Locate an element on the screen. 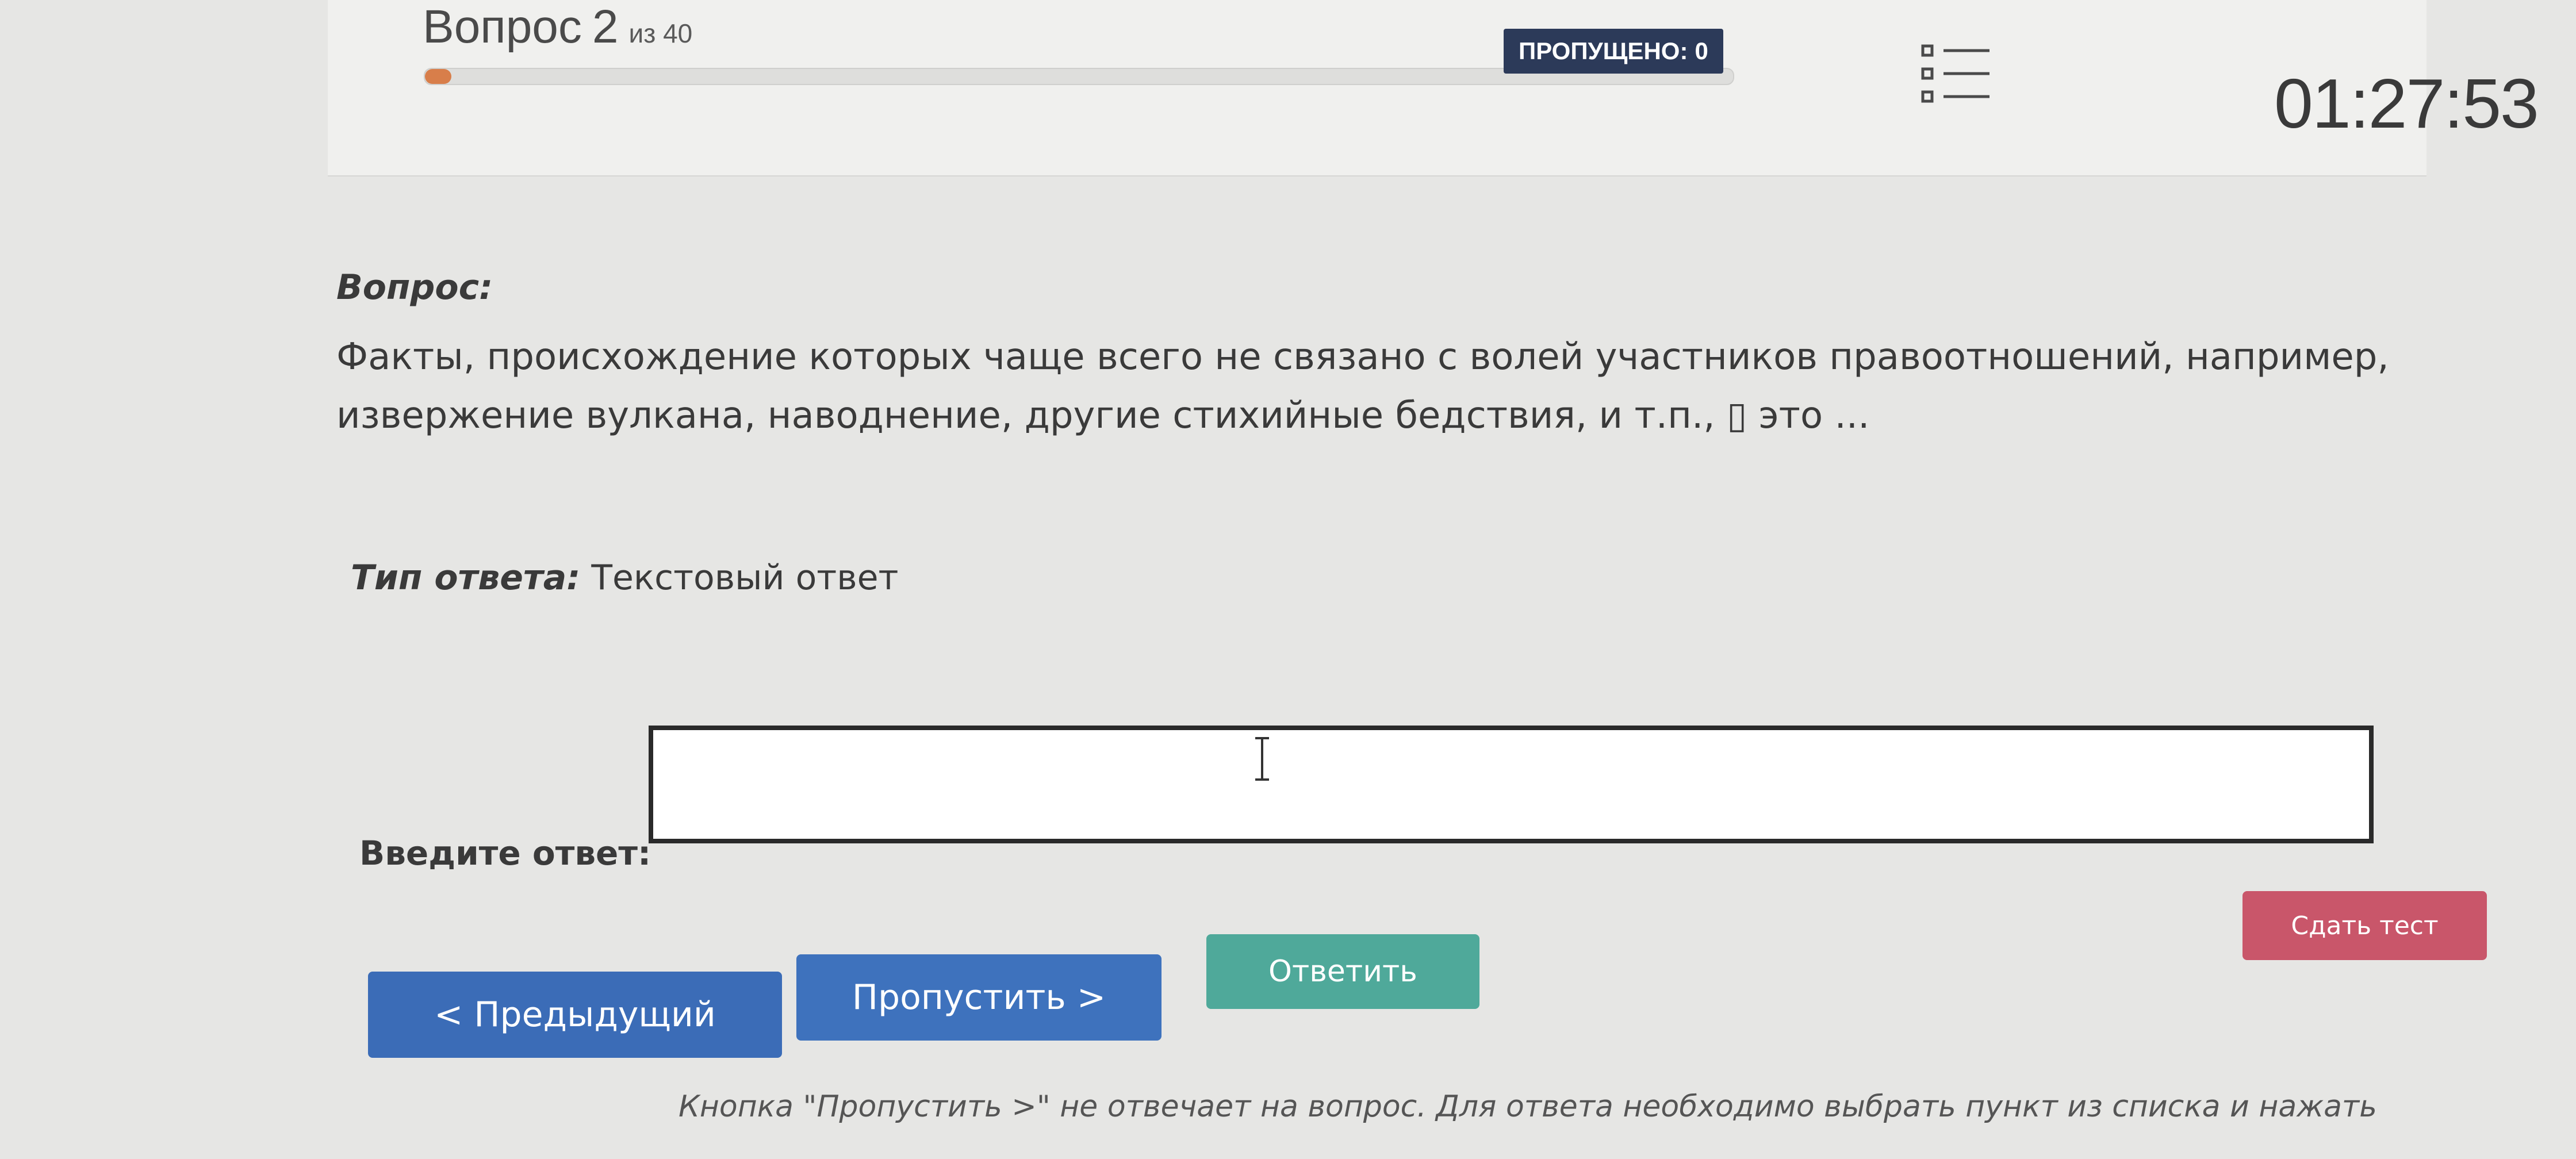  list-icon is located at coordinates (1956, 76).